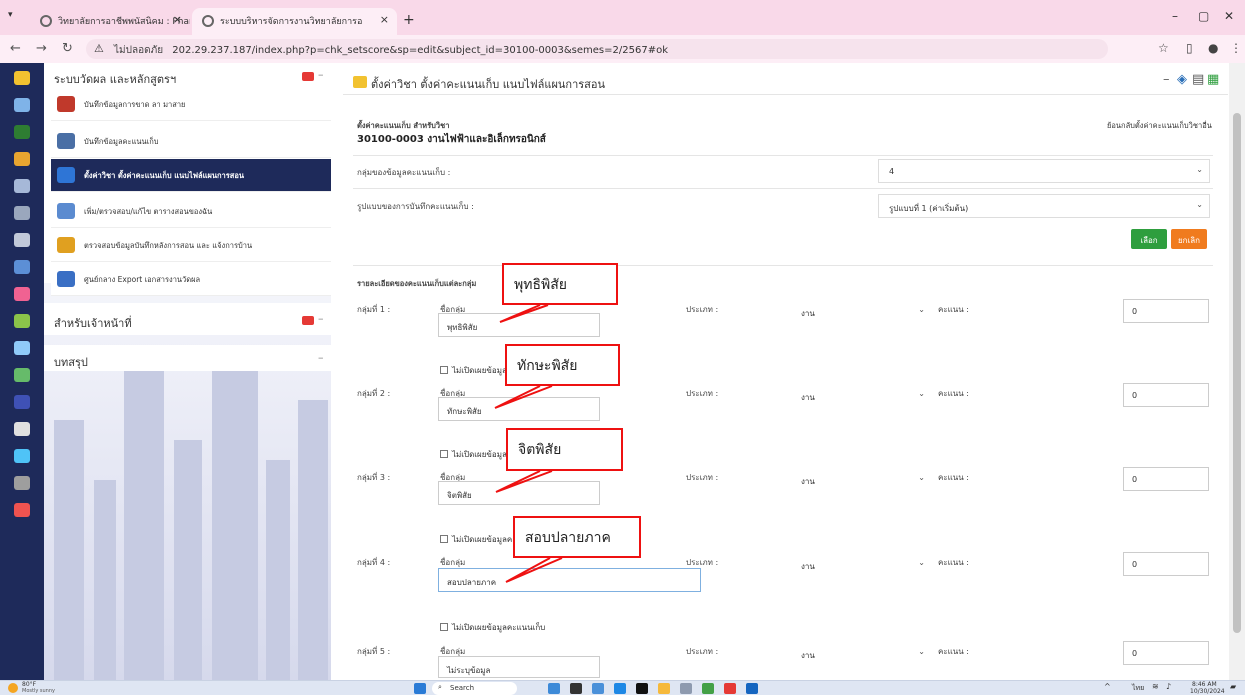  What do you see at coordinates (191, 141) in the screenshot?
I see `sidebar-item-scores: บันทึกข้อมูลคะแนนเก็บ` at bounding box center [191, 141].